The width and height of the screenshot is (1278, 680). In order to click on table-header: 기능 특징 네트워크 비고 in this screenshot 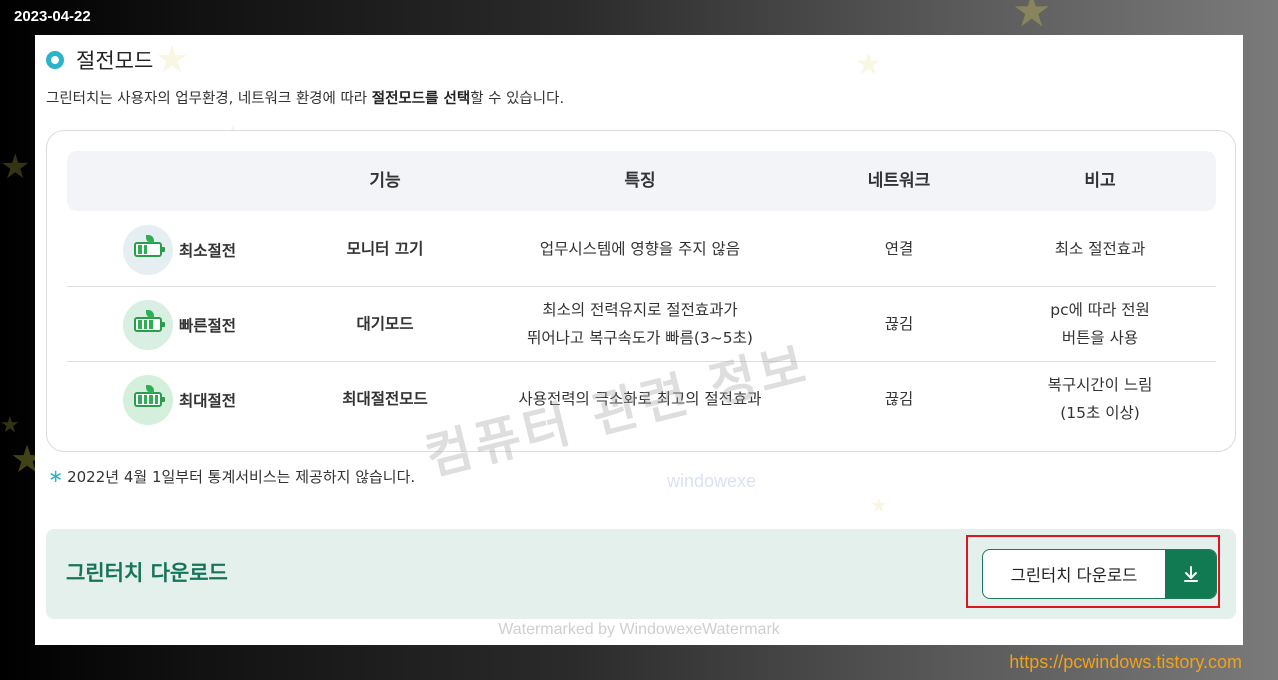, I will do `click(641, 181)`.